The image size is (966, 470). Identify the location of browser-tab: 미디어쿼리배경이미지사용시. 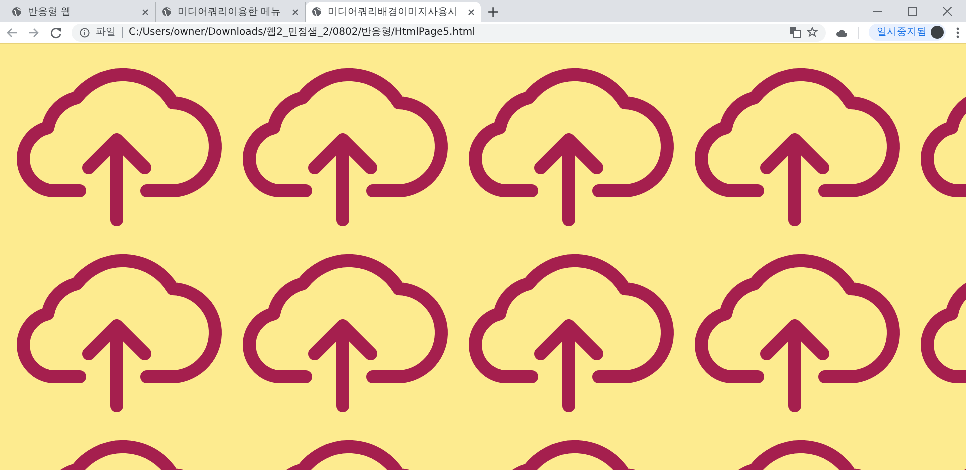
(393, 12).